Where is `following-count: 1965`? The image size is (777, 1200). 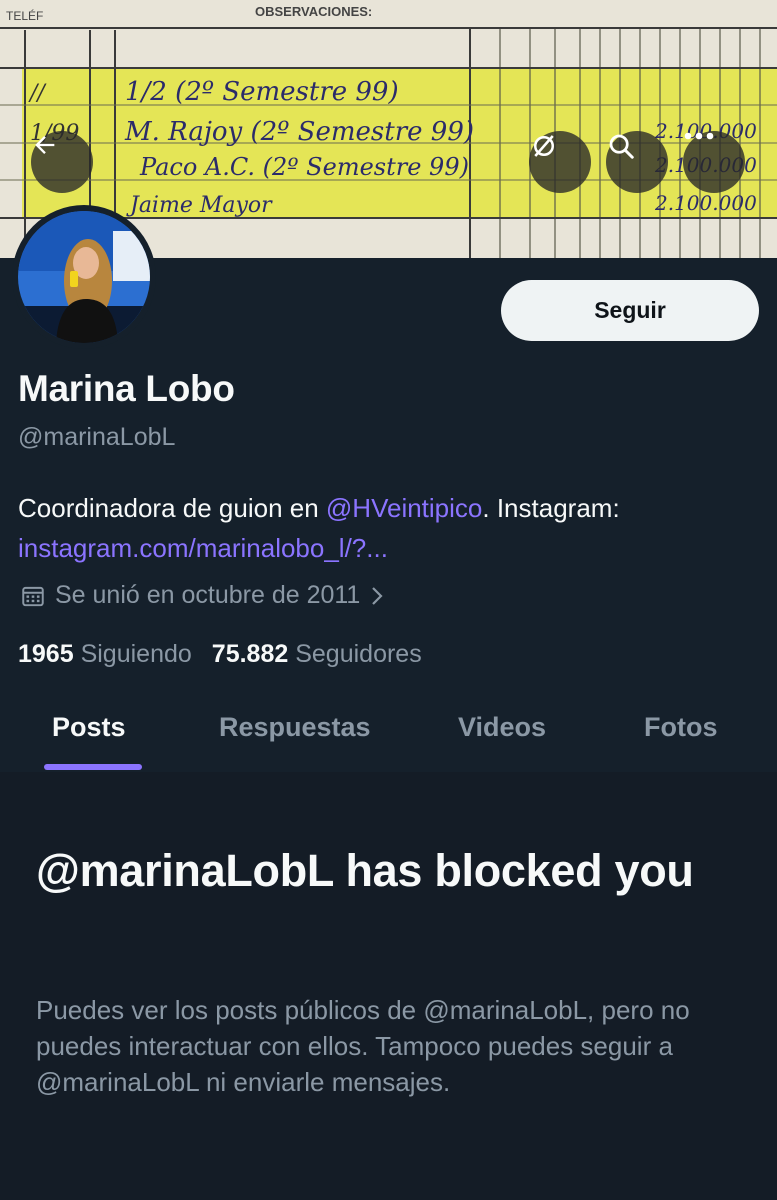 following-count: 1965 is located at coordinates (46, 654).